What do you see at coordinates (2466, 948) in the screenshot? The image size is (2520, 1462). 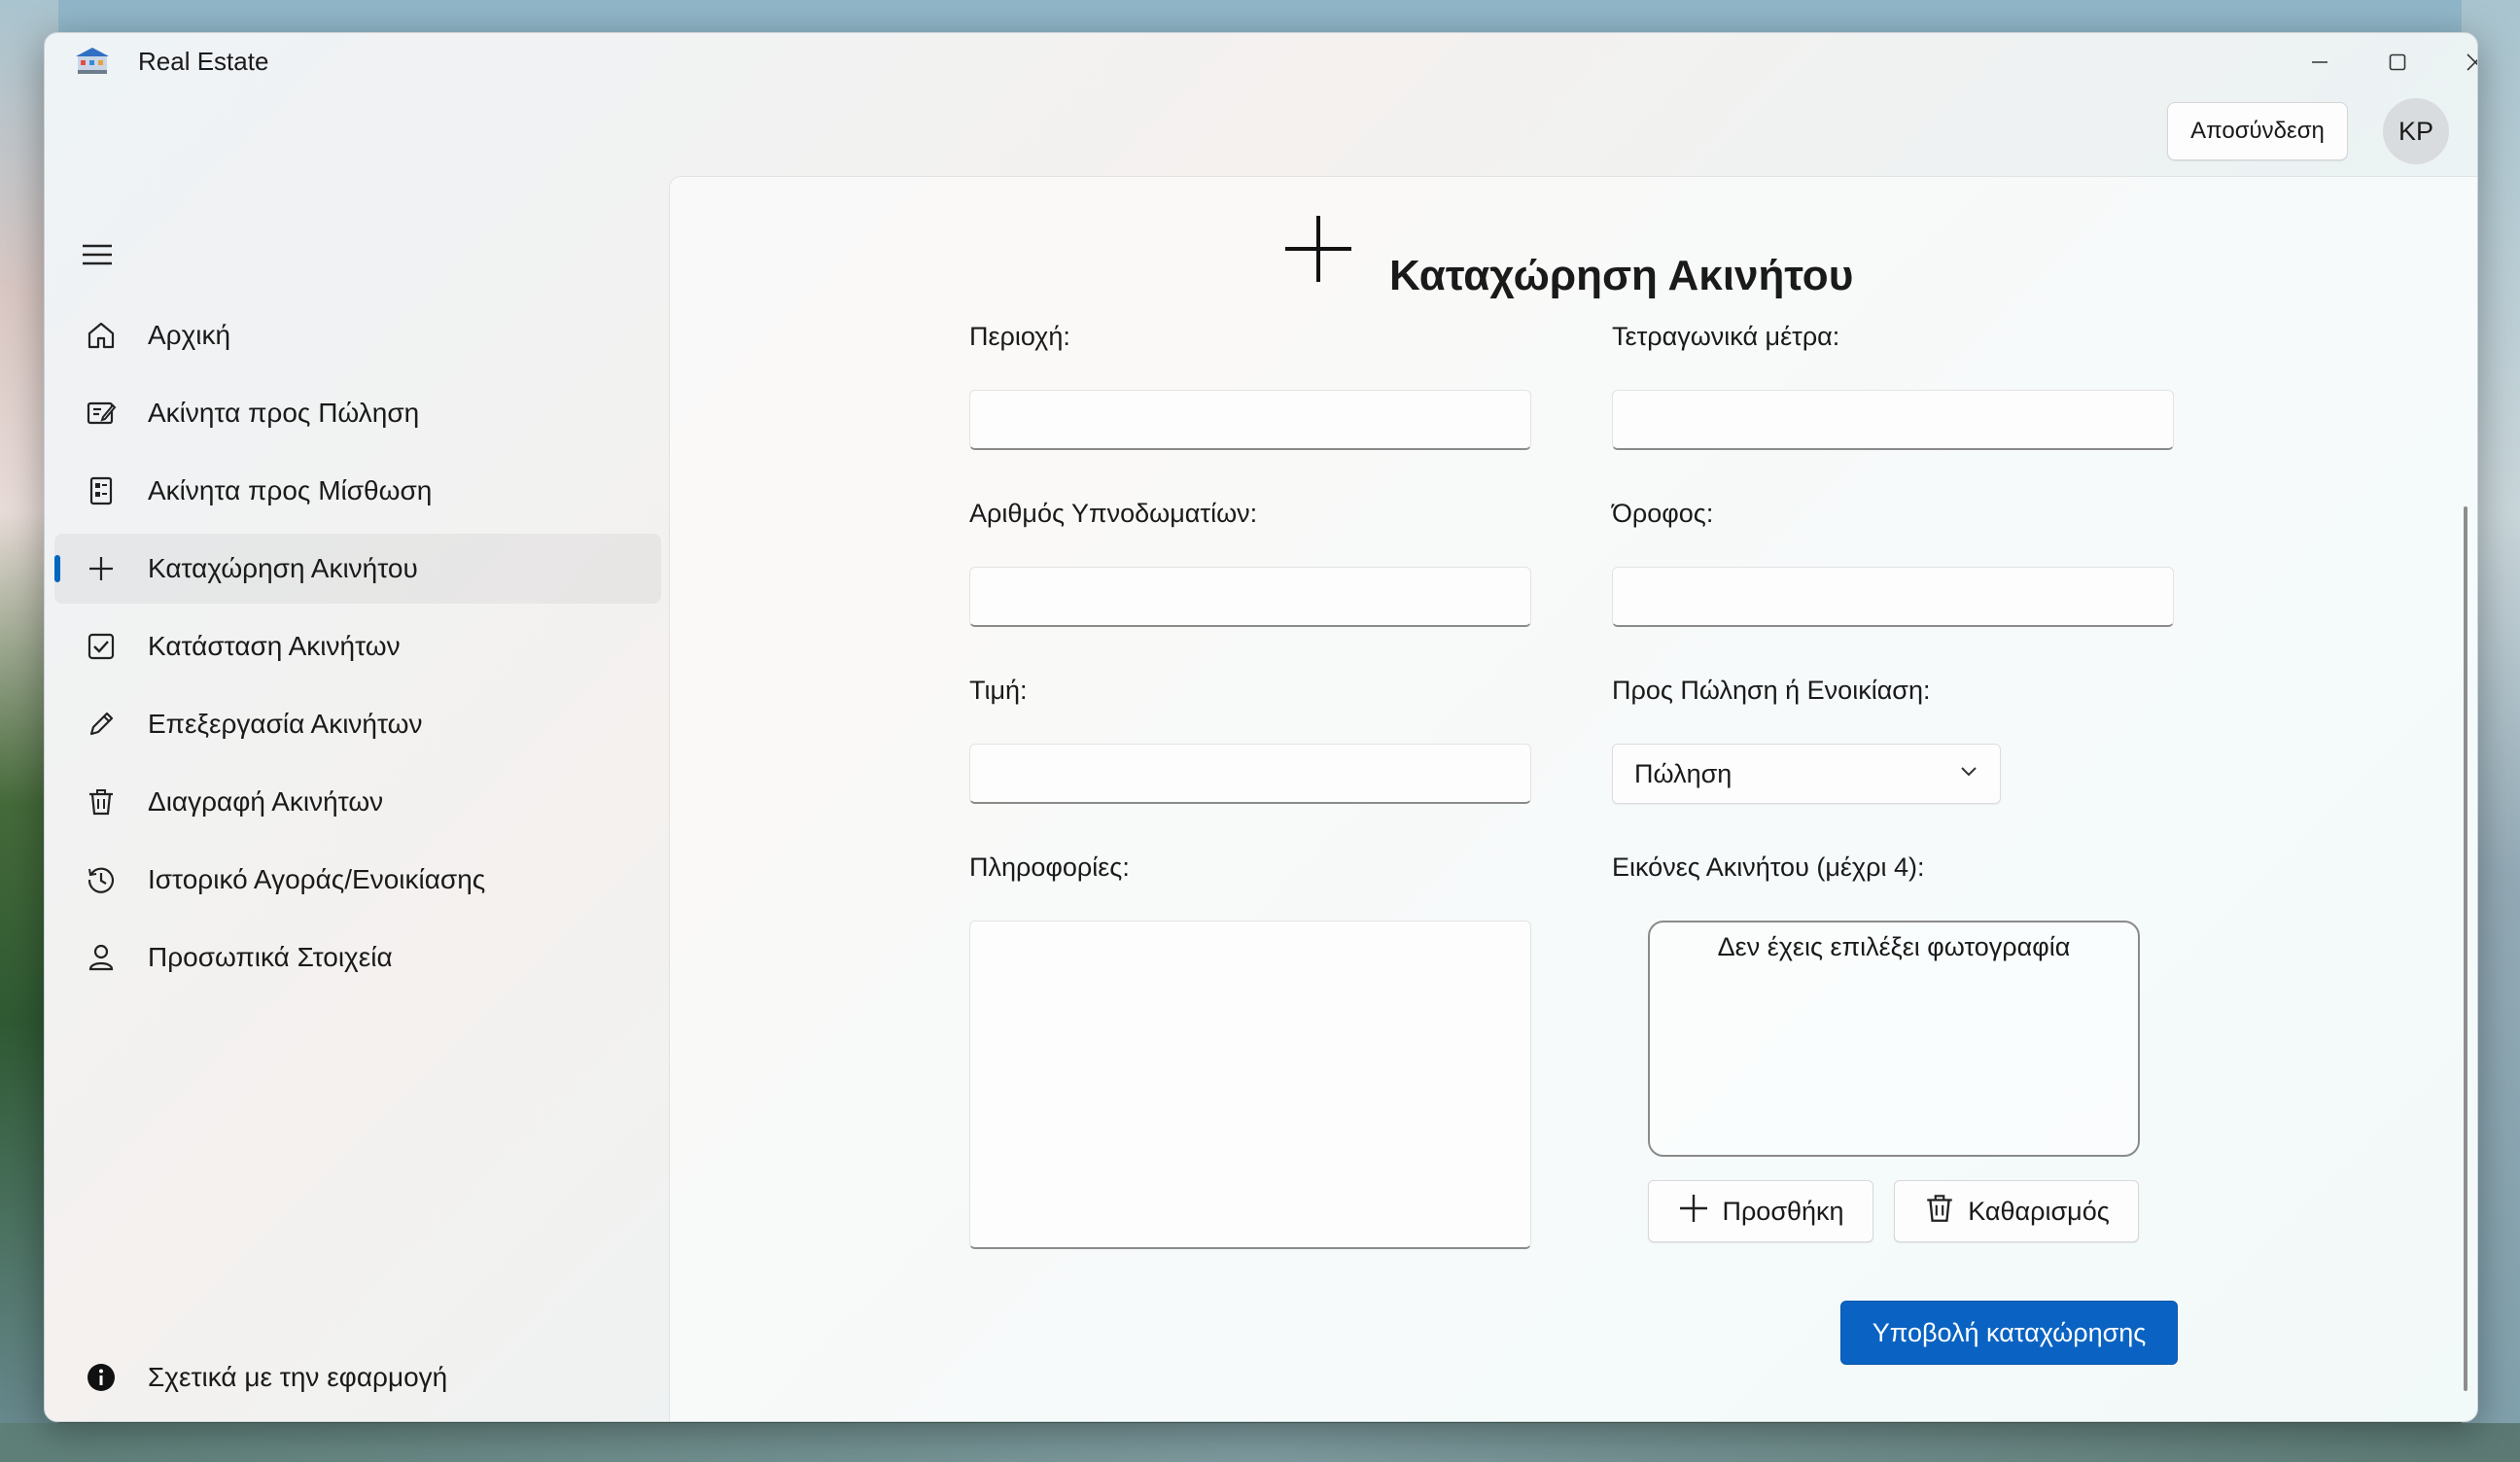 I see `vertical-scrollbar` at bounding box center [2466, 948].